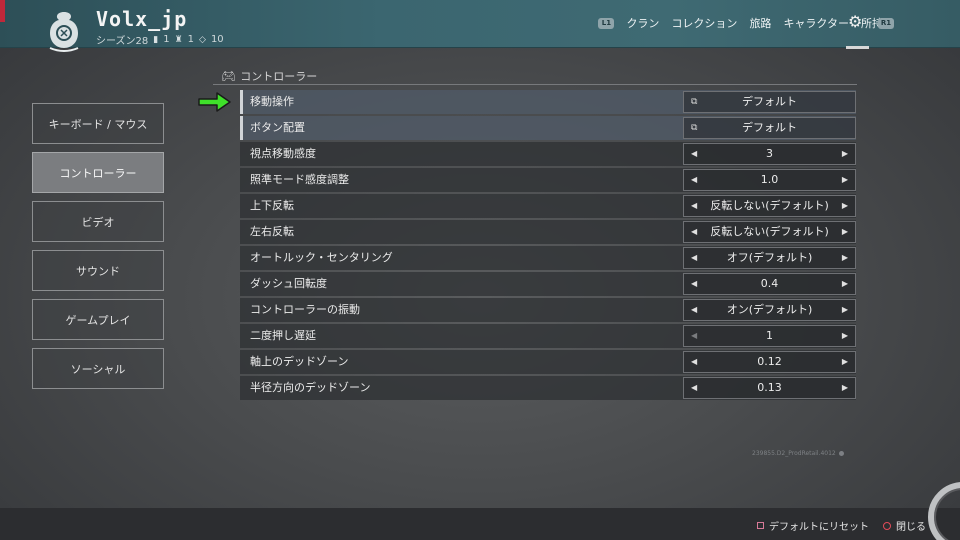 This screenshot has height=540, width=960. Describe the element at coordinates (548, 232) in the screenshot. I see `setting-row: 左右反転 ◀ ▶ 反転しない(デフォルト)` at that location.